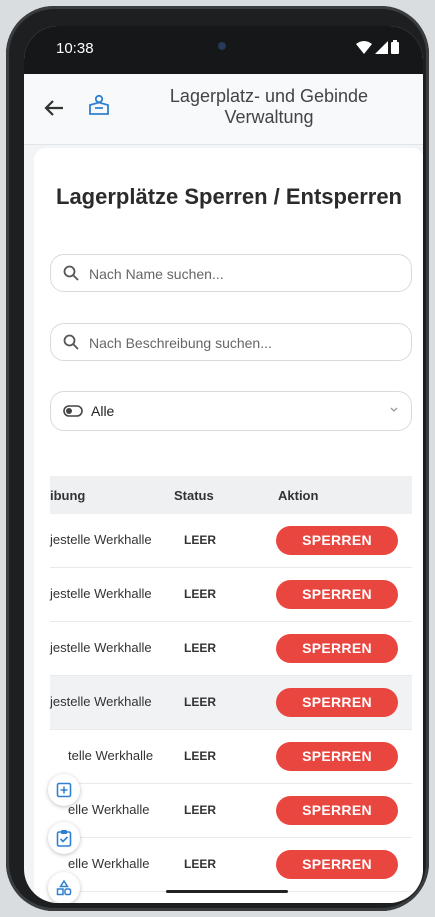 Image resolution: width=435 pixels, height=917 pixels. Describe the element at coordinates (99, 107) in the screenshot. I see `warehouse-user-icon` at that location.